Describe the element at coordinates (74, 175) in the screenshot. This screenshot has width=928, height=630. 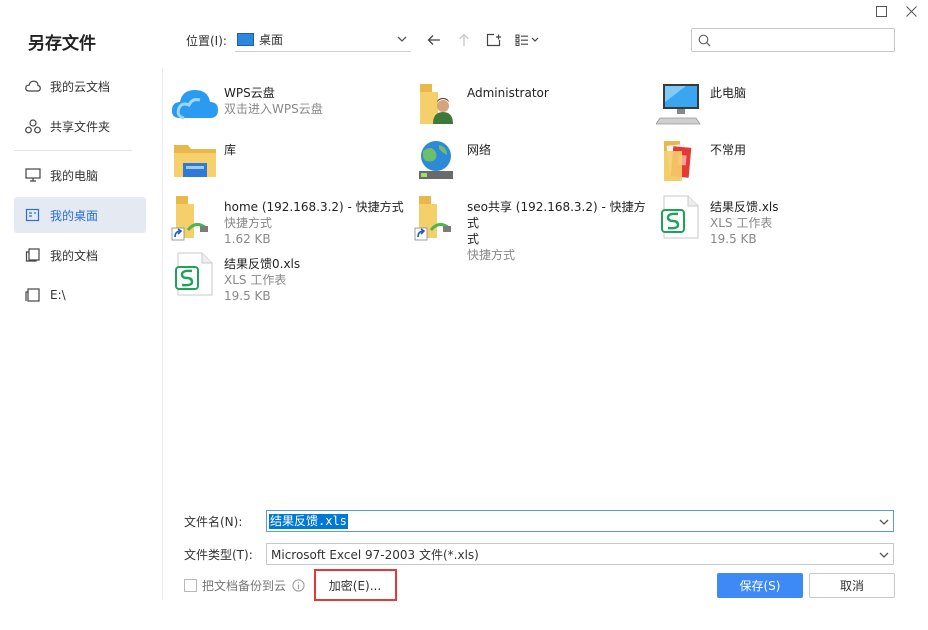
I see `sidebar-item-label: 我的电脑` at that location.